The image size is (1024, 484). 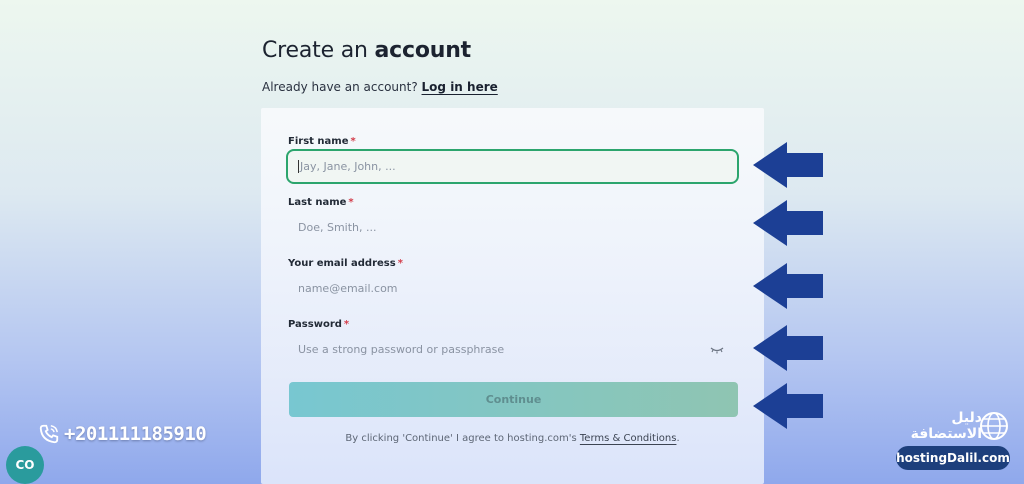 What do you see at coordinates (460, 87) in the screenshot?
I see `login-link: Log in here` at bounding box center [460, 87].